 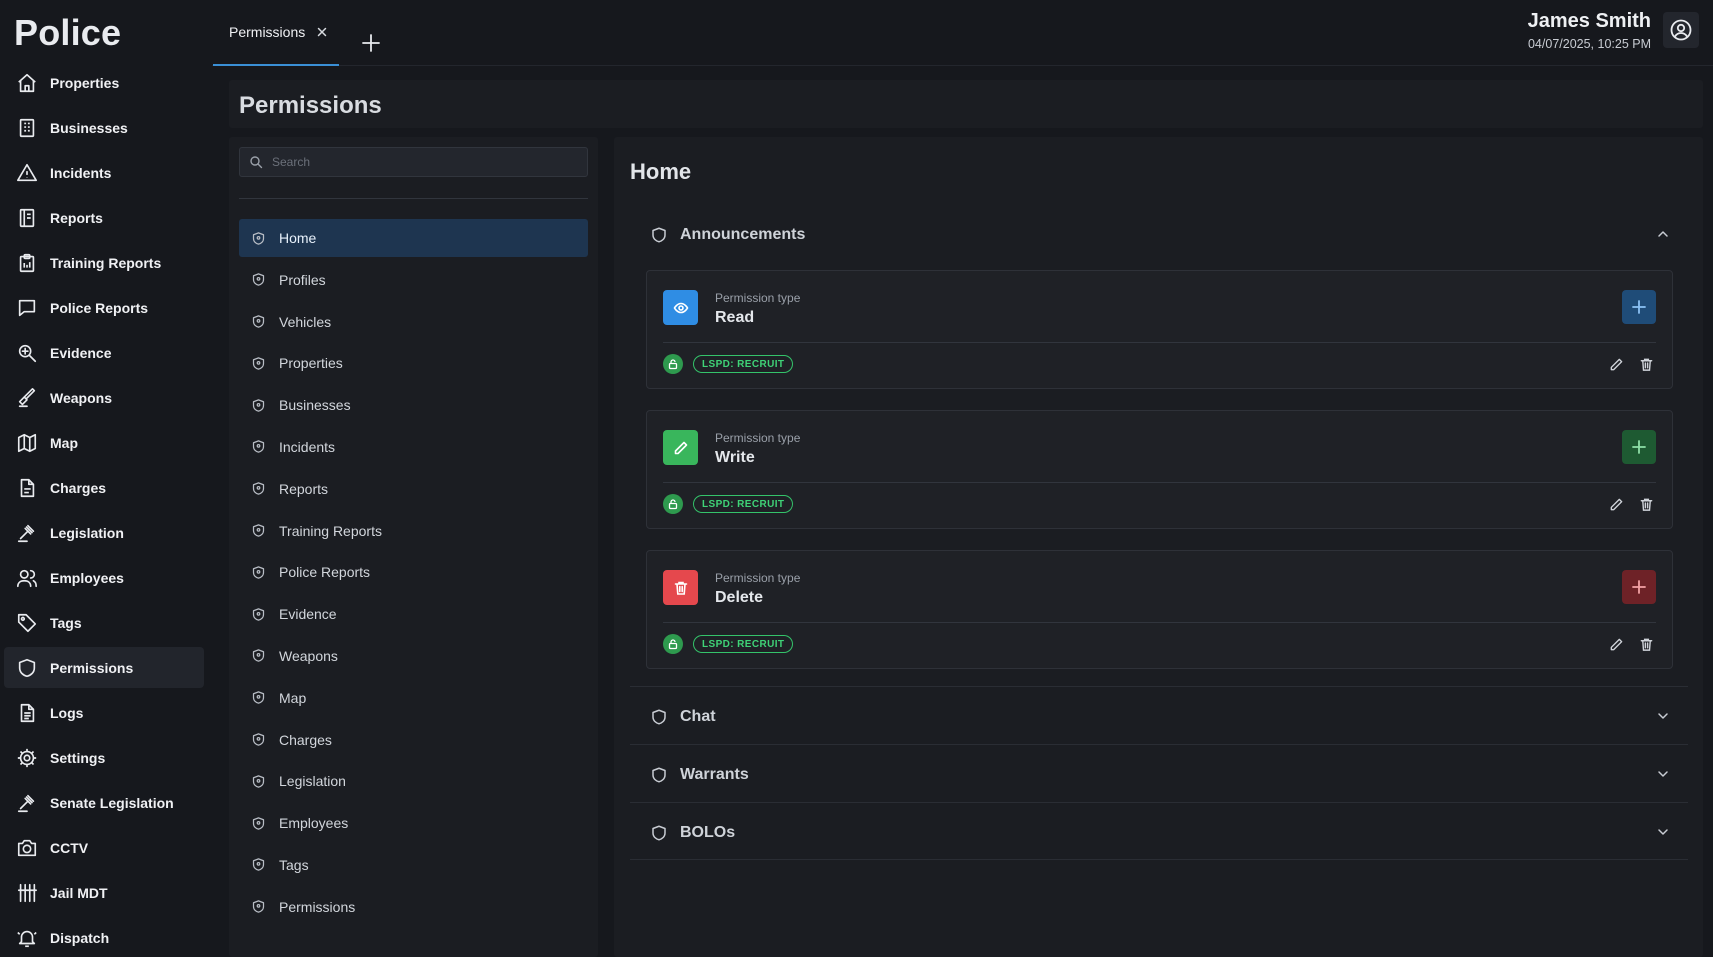 What do you see at coordinates (76, 217) in the screenshot?
I see `sidebar-item-label: Reports` at bounding box center [76, 217].